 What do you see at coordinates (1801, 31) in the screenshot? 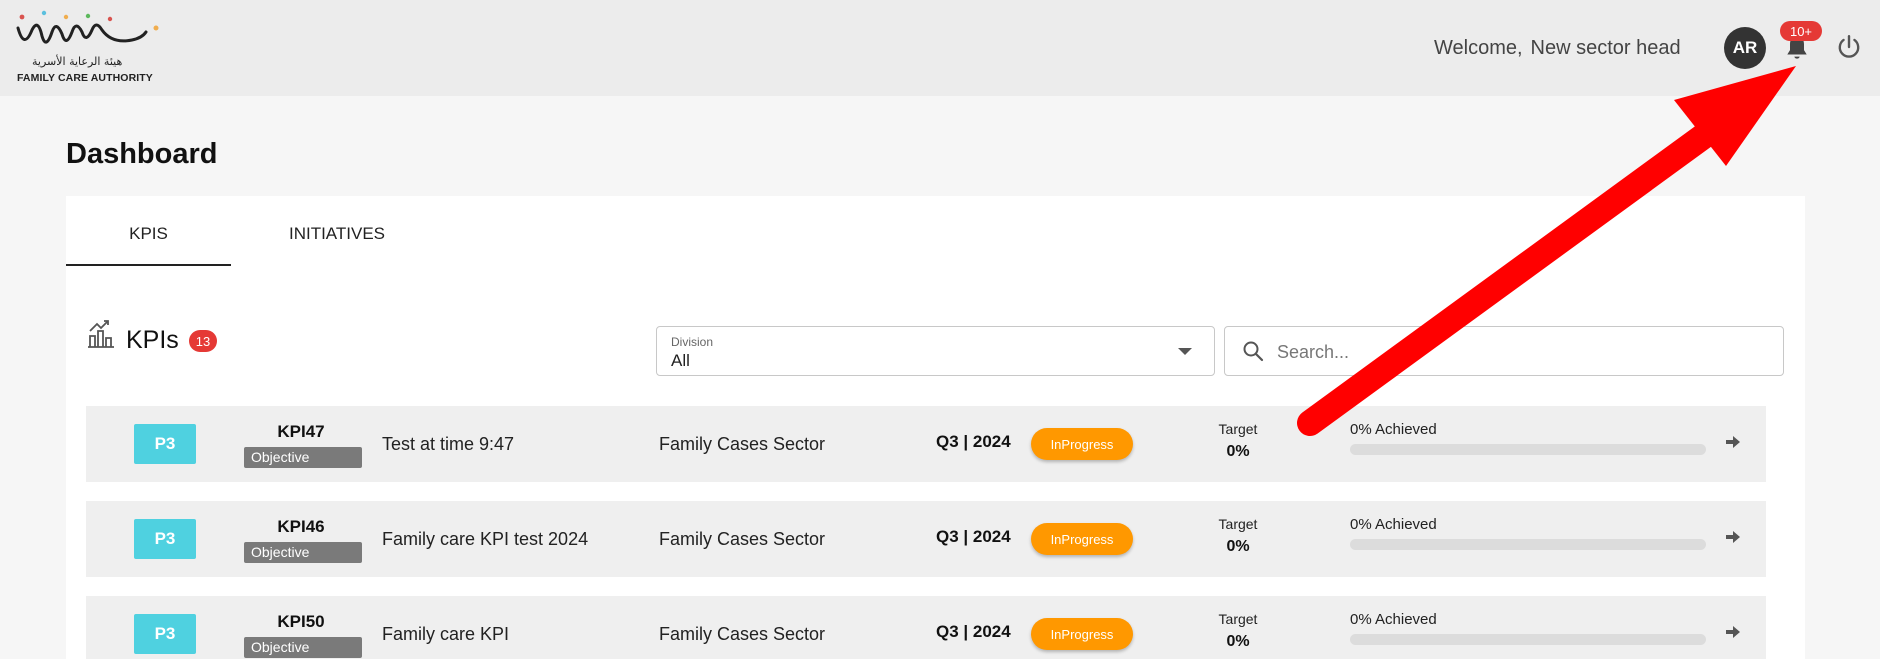
I see `notification-badge: 10+` at bounding box center [1801, 31].